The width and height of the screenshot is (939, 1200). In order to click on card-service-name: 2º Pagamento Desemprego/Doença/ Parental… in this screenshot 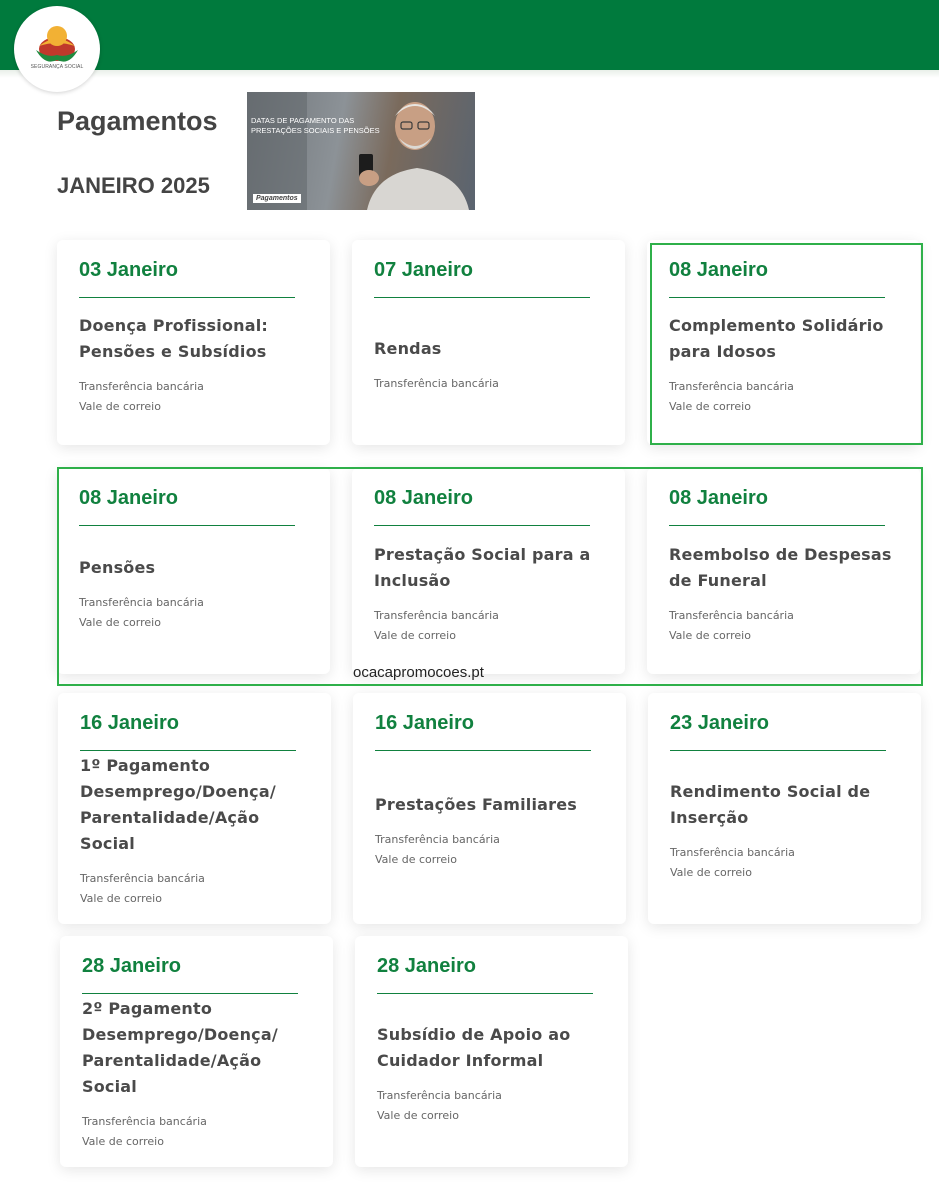, I will do `click(180, 1047)`.